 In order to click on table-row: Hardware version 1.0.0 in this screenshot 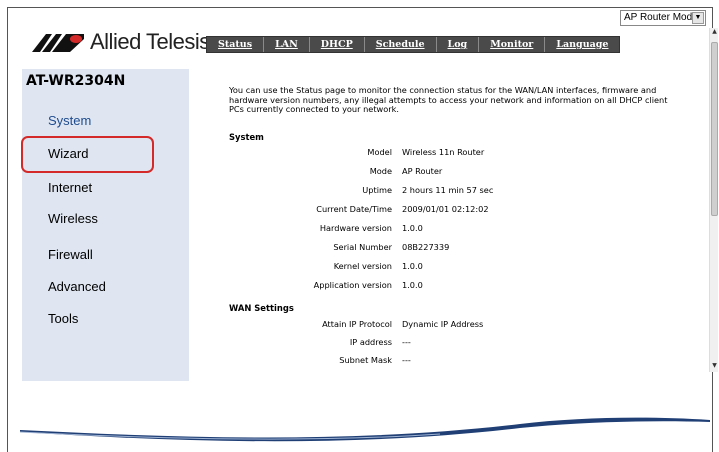, I will do `click(469, 229)`.